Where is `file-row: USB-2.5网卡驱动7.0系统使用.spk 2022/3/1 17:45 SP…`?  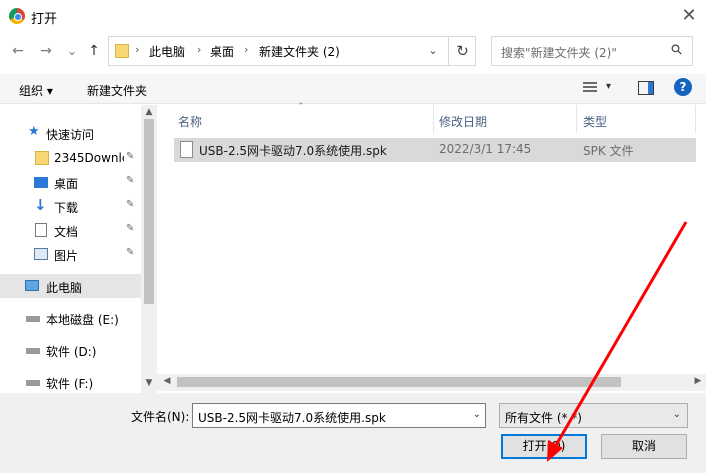 file-row: USB-2.5网卡驱动7.0系统使用.spk 2022/3/1 17:45 SP… is located at coordinates (435, 150).